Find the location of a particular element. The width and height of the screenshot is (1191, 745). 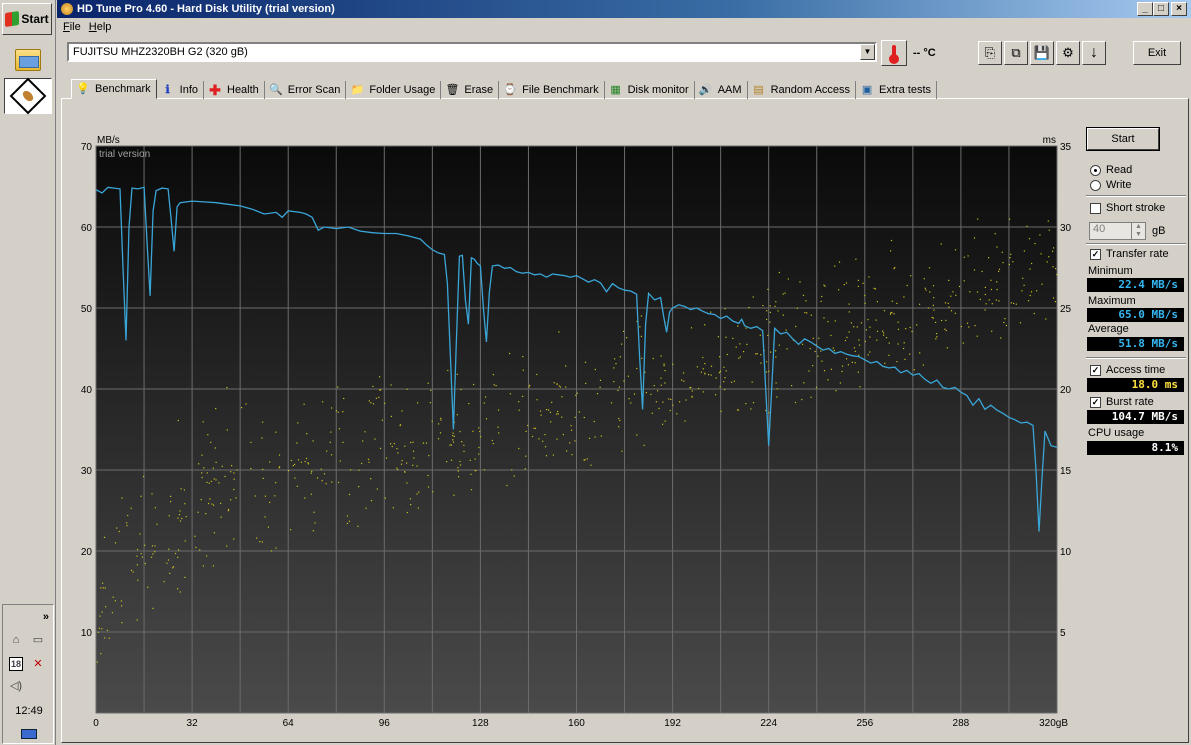

network-disconnected-icon: ✕ is located at coordinates (38, 664).